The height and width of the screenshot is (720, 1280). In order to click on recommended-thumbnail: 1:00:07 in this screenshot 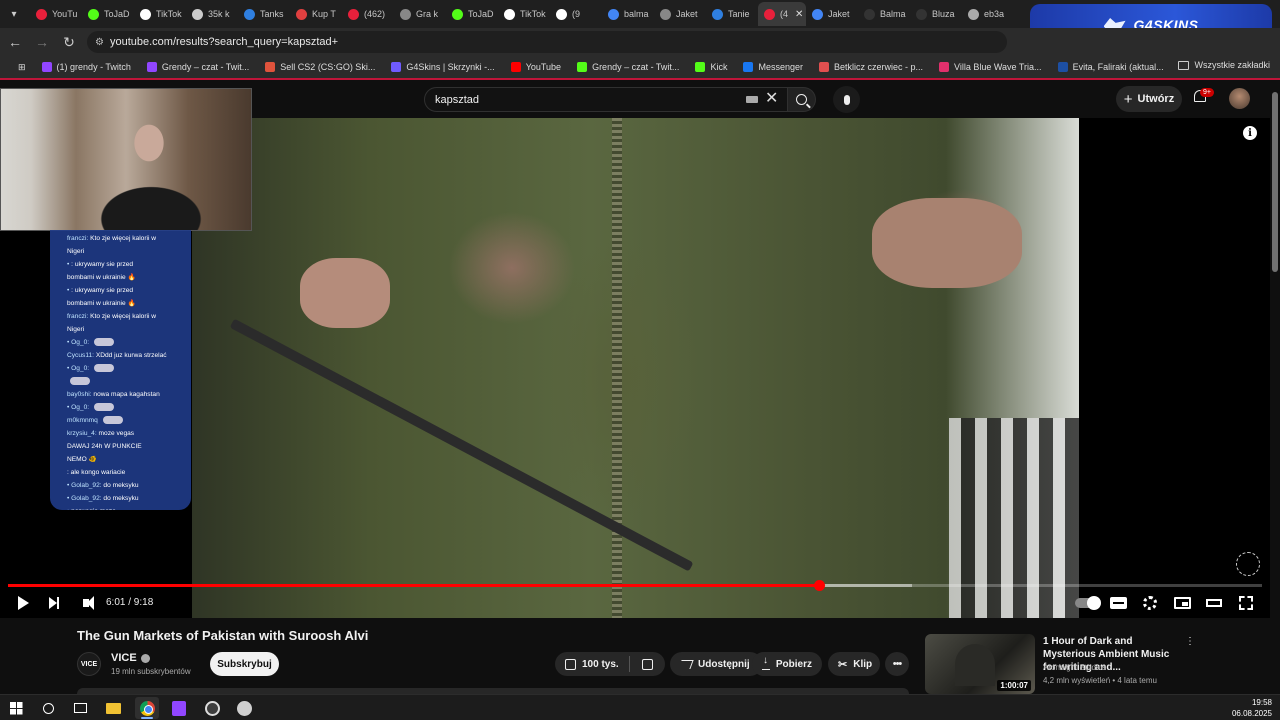, I will do `click(980, 664)`.